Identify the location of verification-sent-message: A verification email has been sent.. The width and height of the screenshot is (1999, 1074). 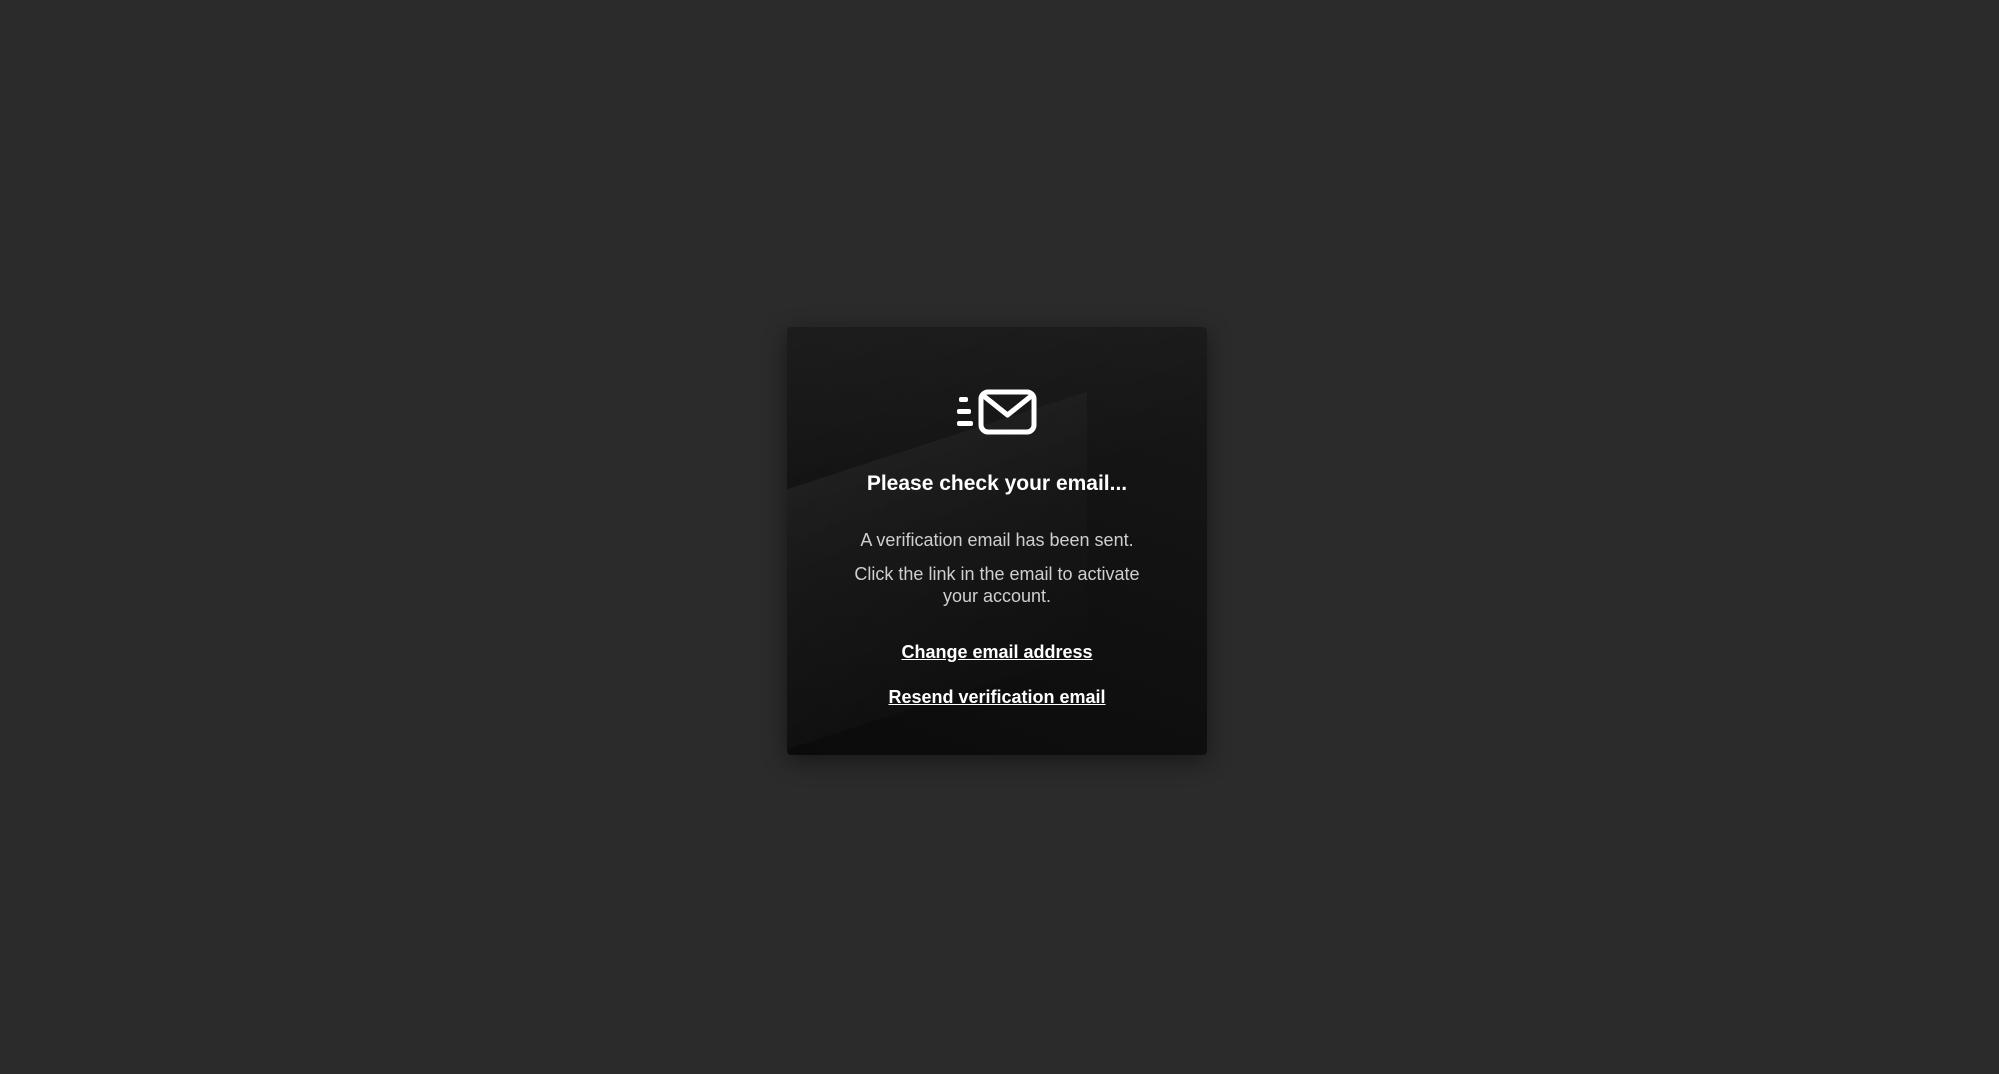
(997, 540).